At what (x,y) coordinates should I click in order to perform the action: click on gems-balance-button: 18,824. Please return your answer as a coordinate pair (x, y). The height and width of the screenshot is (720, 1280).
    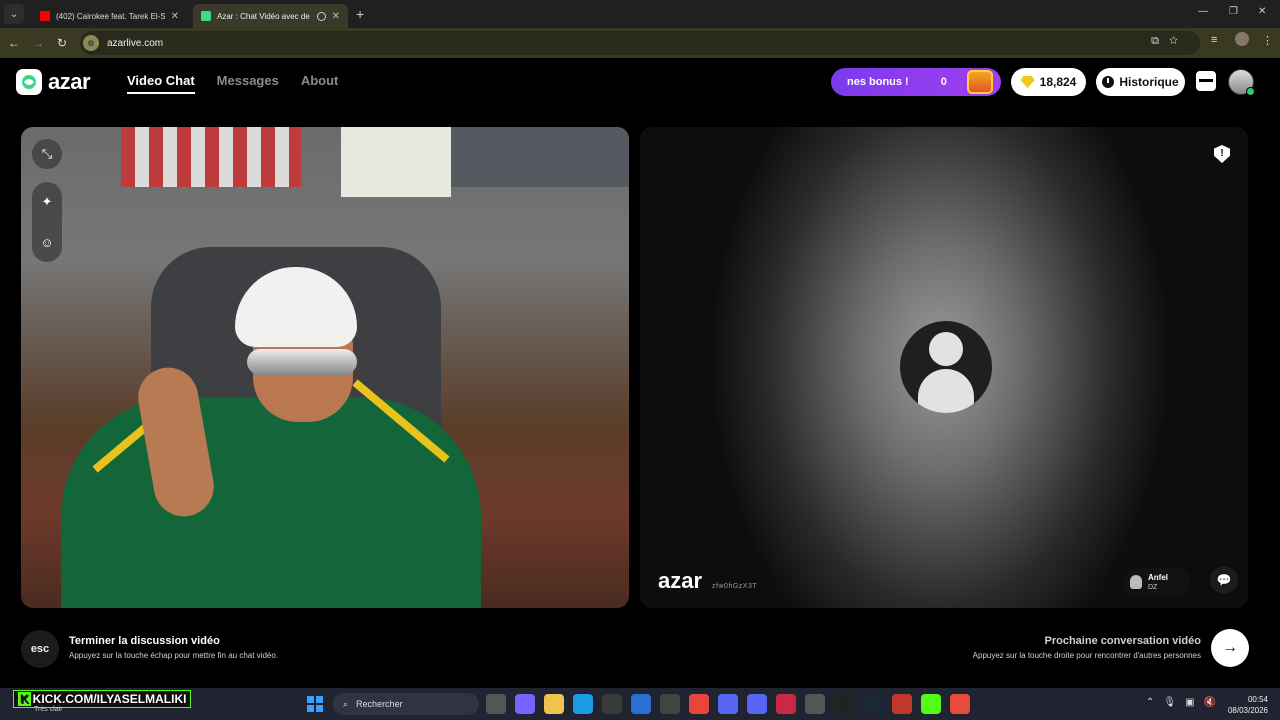
    Looking at the image, I should click on (1048, 82).